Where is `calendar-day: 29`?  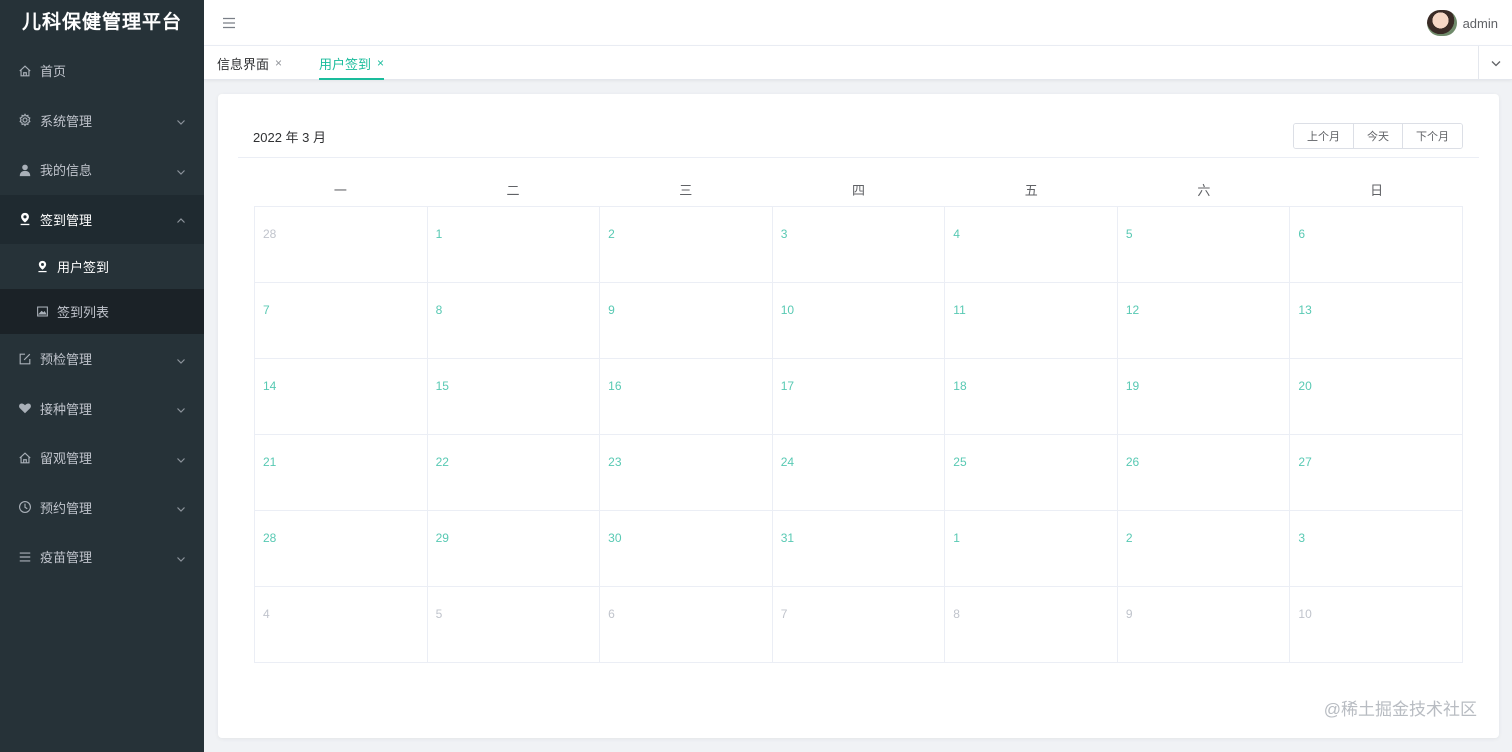 calendar-day: 29 is located at coordinates (514, 549).